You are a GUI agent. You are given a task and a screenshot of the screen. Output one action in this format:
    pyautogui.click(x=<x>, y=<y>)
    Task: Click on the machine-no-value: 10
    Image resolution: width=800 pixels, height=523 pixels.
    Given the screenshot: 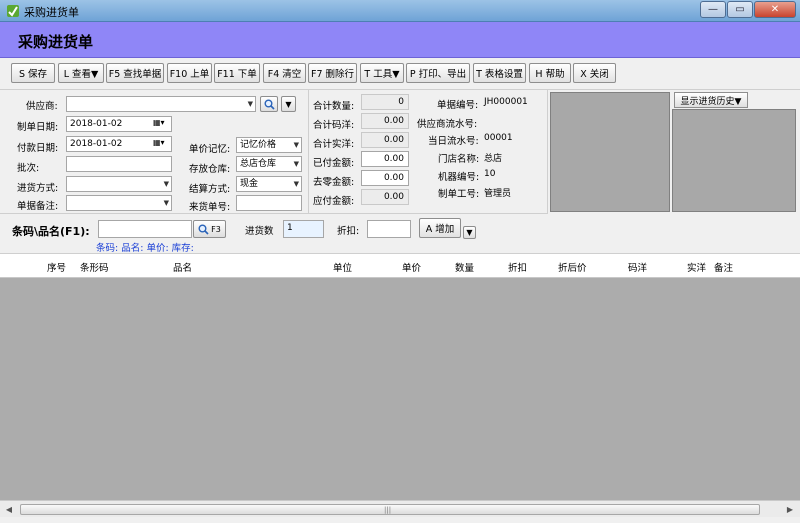 What is the action you would take?
    pyautogui.click(x=490, y=174)
    